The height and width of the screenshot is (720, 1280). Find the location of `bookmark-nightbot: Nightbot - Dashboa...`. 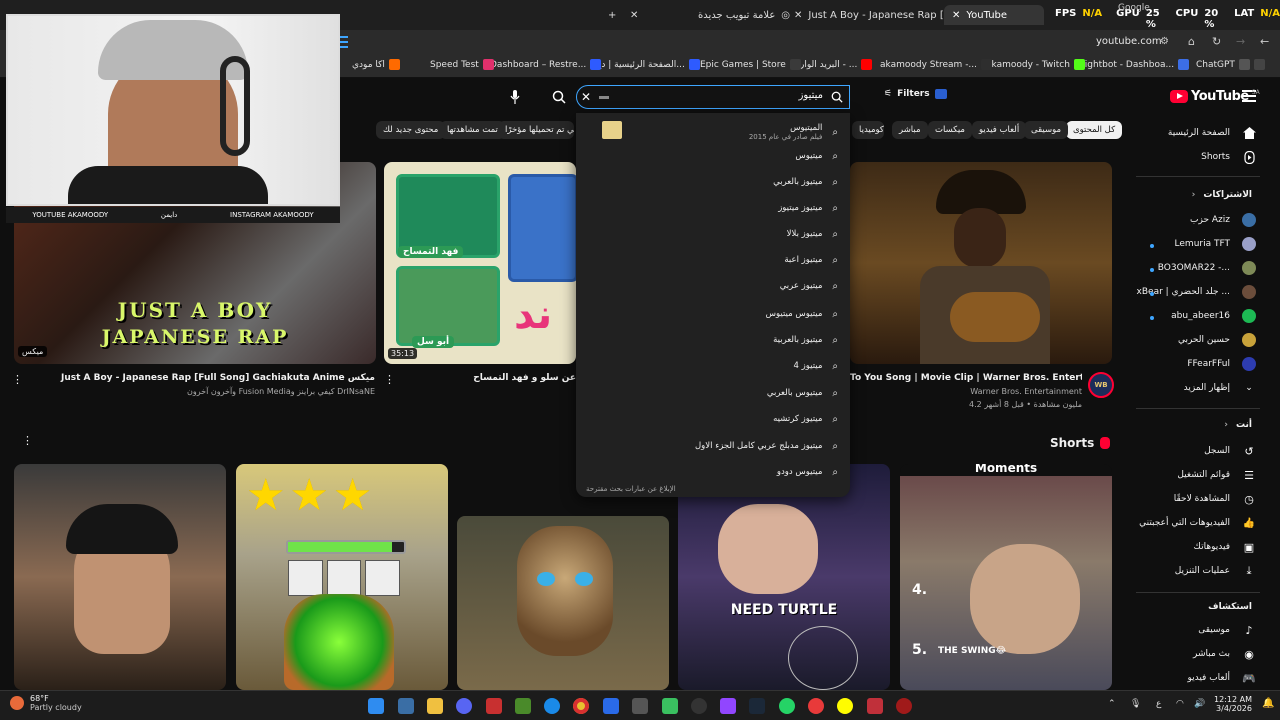

bookmark-nightbot: Nightbot - Dashboa... is located at coordinates (1134, 64).